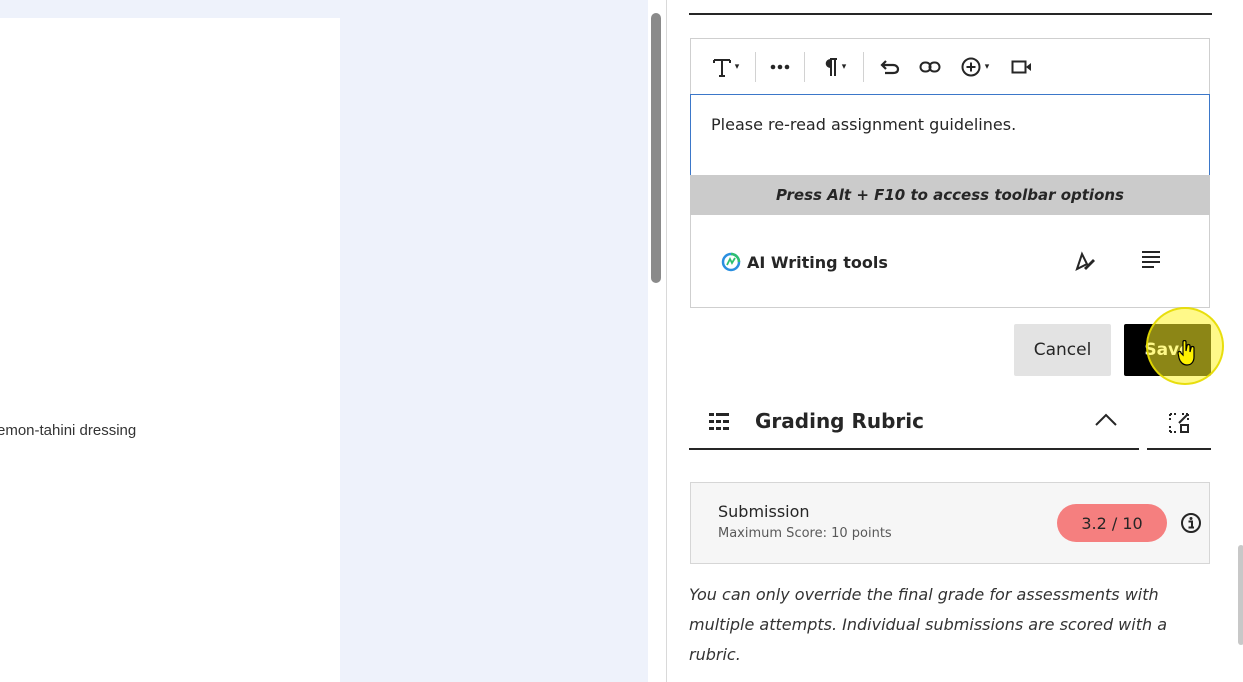  What do you see at coordinates (1240, 595) in the screenshot?
I see `panel-scrollbar` at bounding box center [1240, 595].